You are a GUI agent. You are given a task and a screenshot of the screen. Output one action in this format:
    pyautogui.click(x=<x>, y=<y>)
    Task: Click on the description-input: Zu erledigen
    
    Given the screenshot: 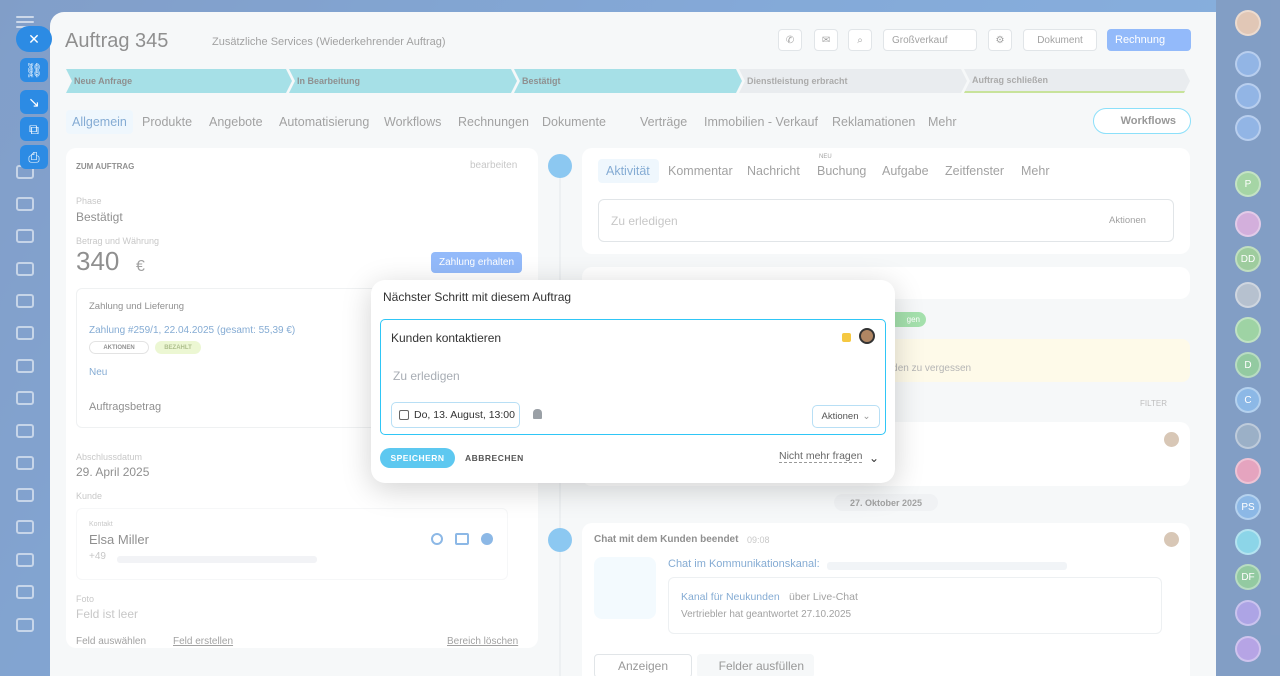 What is the action you would take?
    pyautogui.click(x=426, y=376)
    